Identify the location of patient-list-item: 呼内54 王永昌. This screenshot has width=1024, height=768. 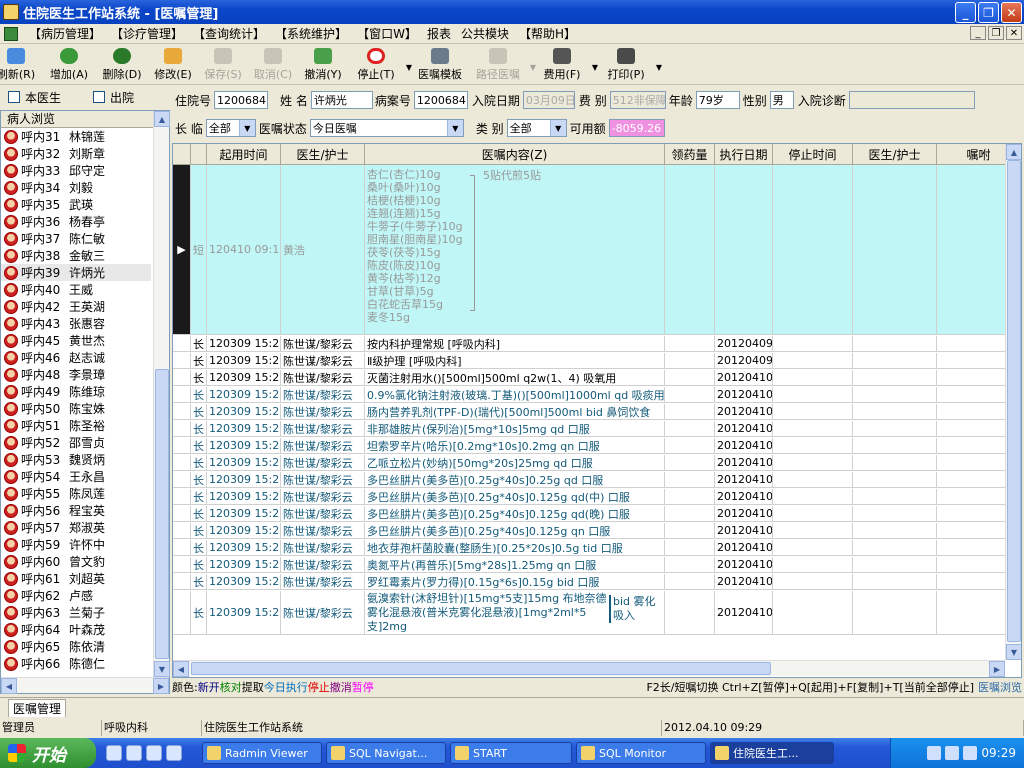
(76, 476).